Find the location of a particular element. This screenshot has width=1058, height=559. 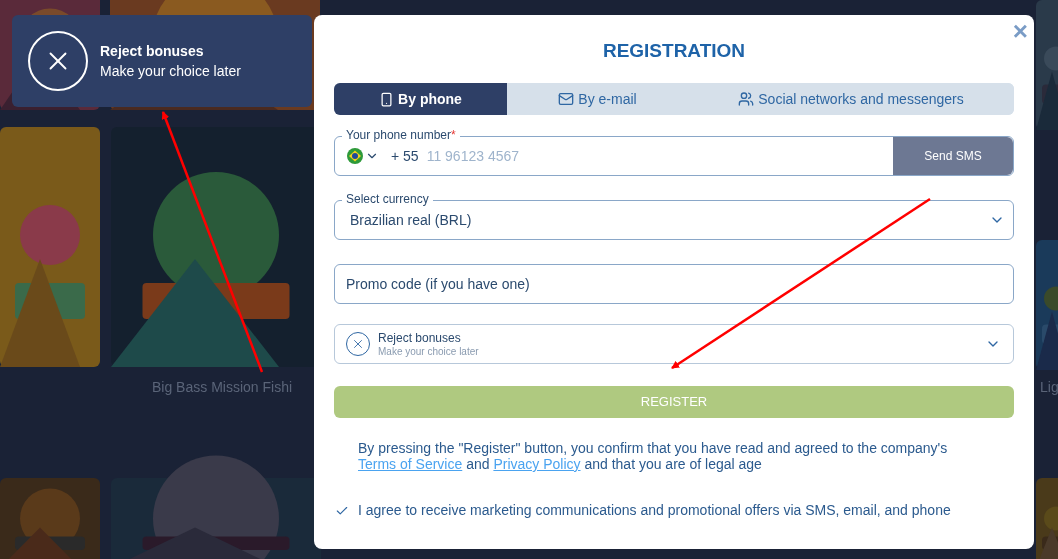

privacy-link: Privacy Policy is located at coordinates (537, 464).